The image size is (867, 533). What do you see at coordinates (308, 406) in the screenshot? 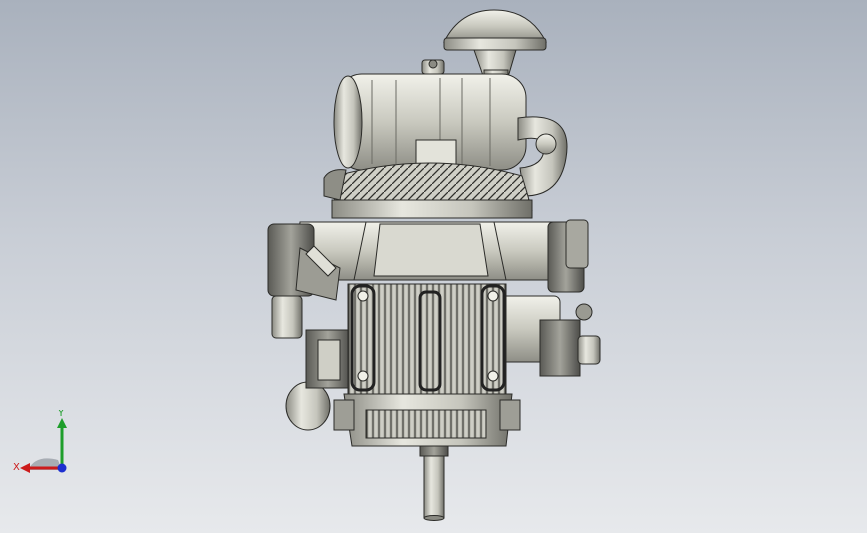
I see `oil-filter` at bounding box center [308, 406].